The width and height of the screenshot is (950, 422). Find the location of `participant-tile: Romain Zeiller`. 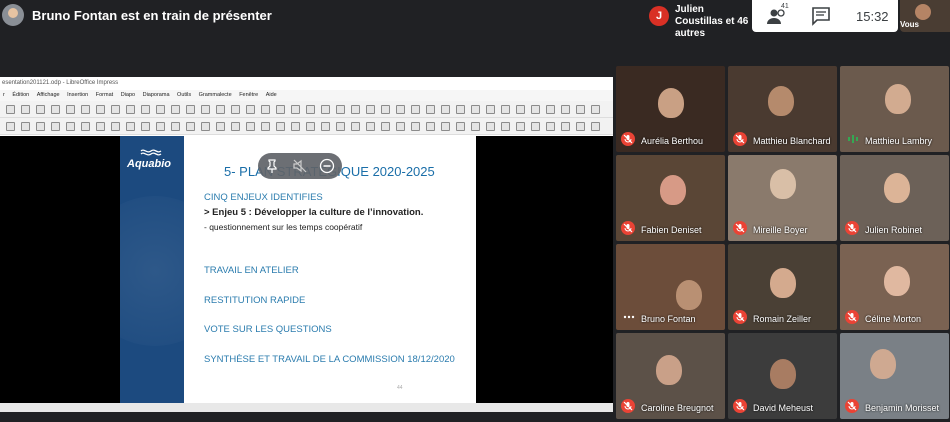

participant-tile: Romain Zeiller is located at coordinates (782, 287).